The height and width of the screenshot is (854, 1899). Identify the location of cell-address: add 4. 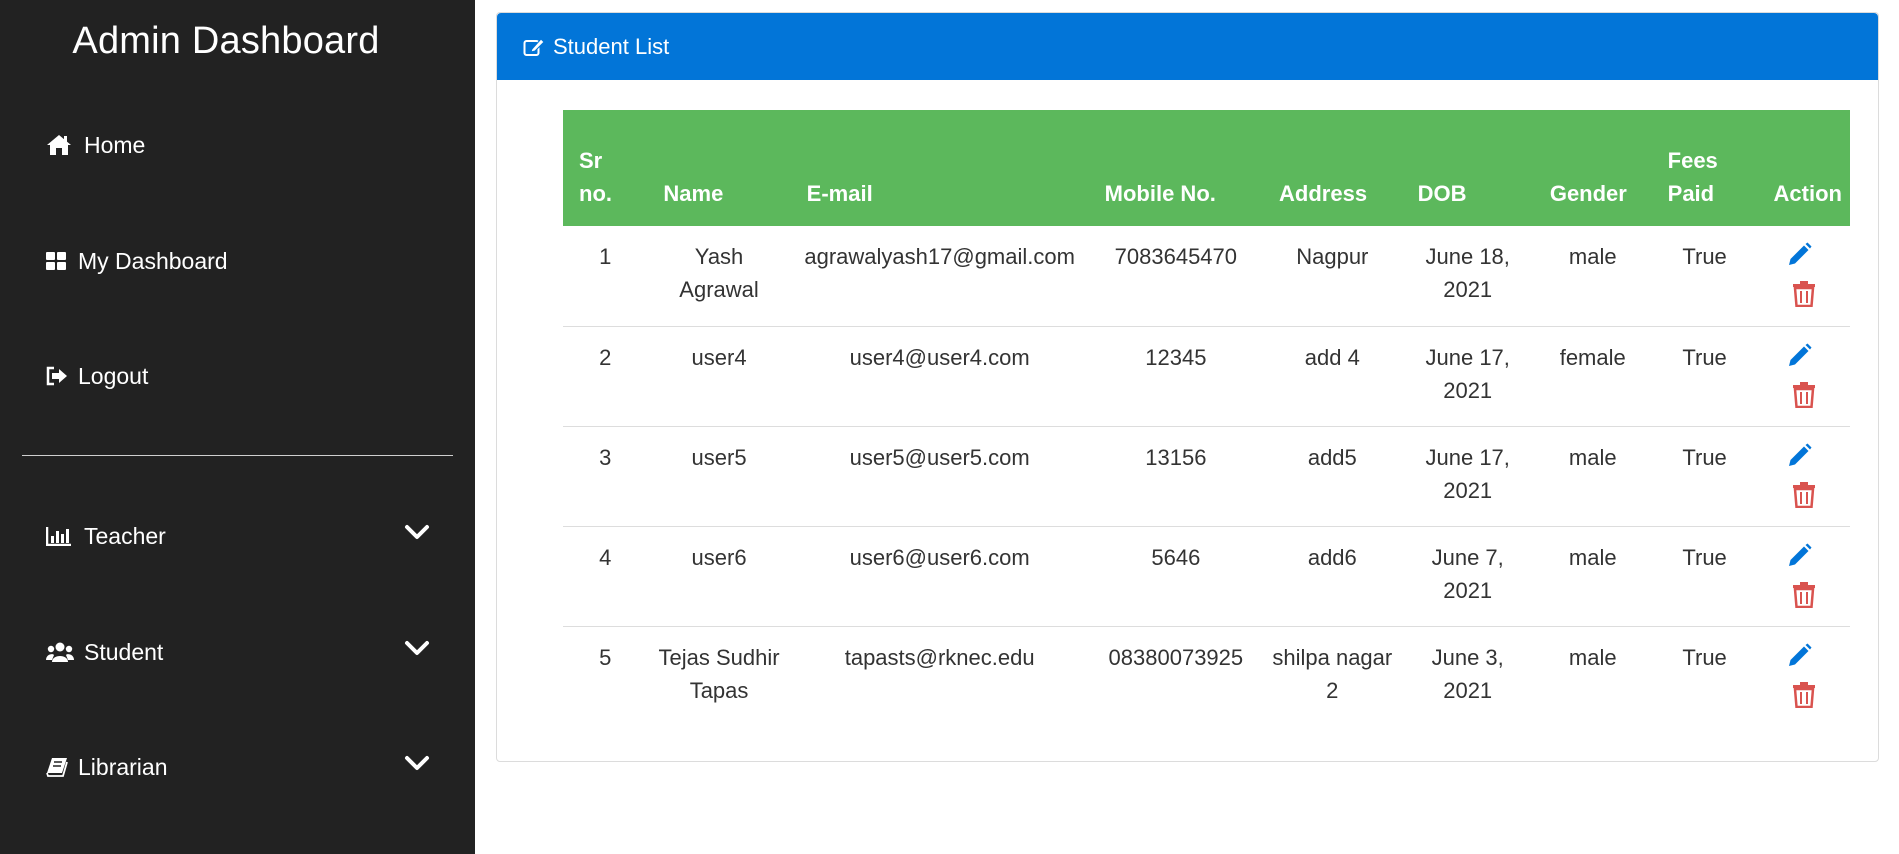
(1332, 375).